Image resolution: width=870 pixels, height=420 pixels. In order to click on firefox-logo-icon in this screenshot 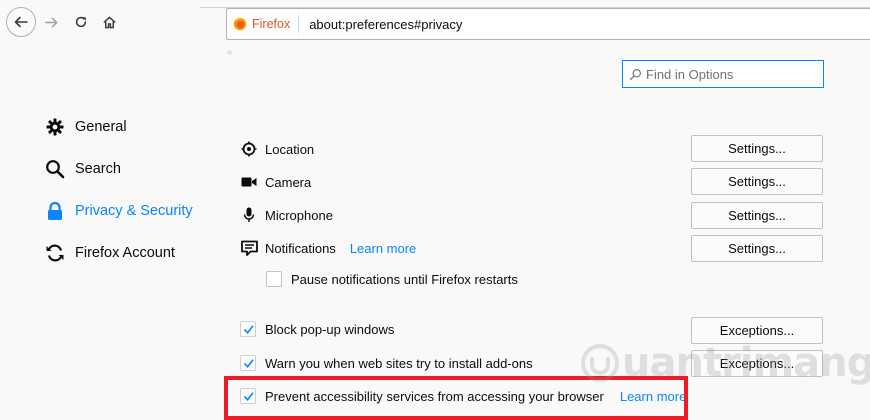, I will do `click(240, 24)`.